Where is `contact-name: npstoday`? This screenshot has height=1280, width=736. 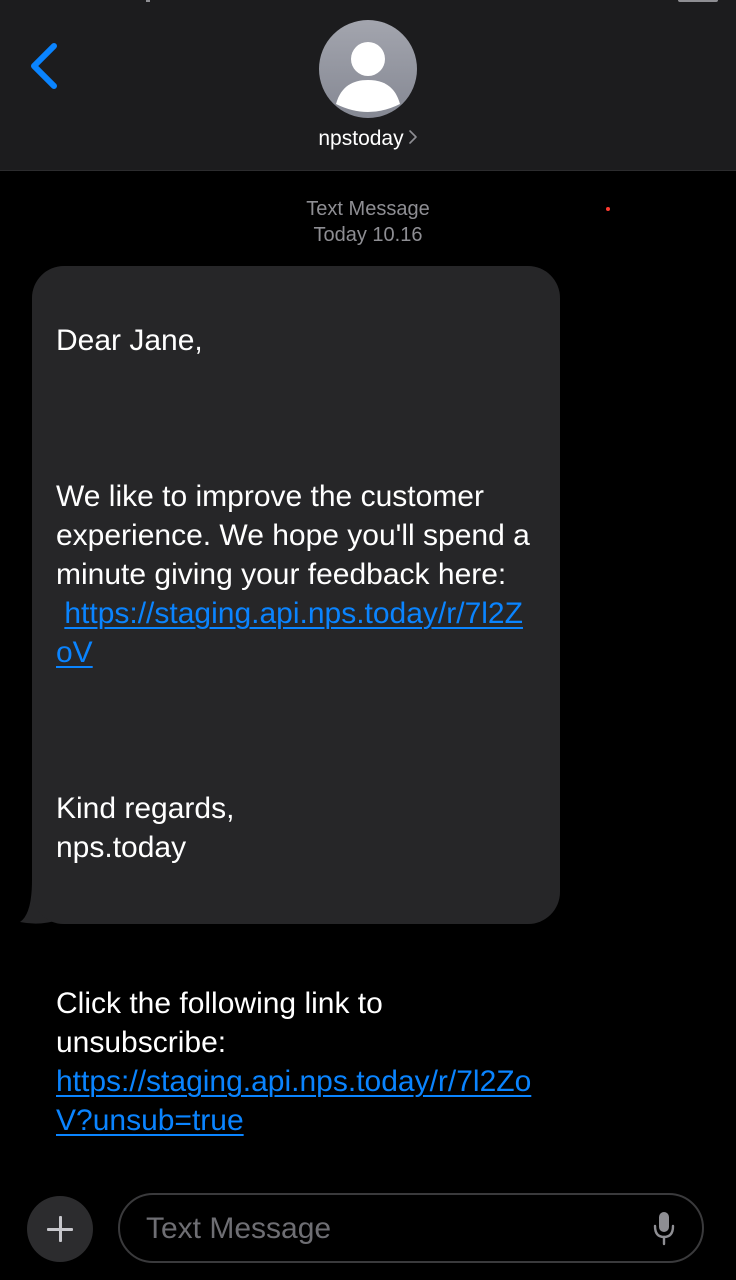 contact-name: npstoday is located at coordinates (361, 138).